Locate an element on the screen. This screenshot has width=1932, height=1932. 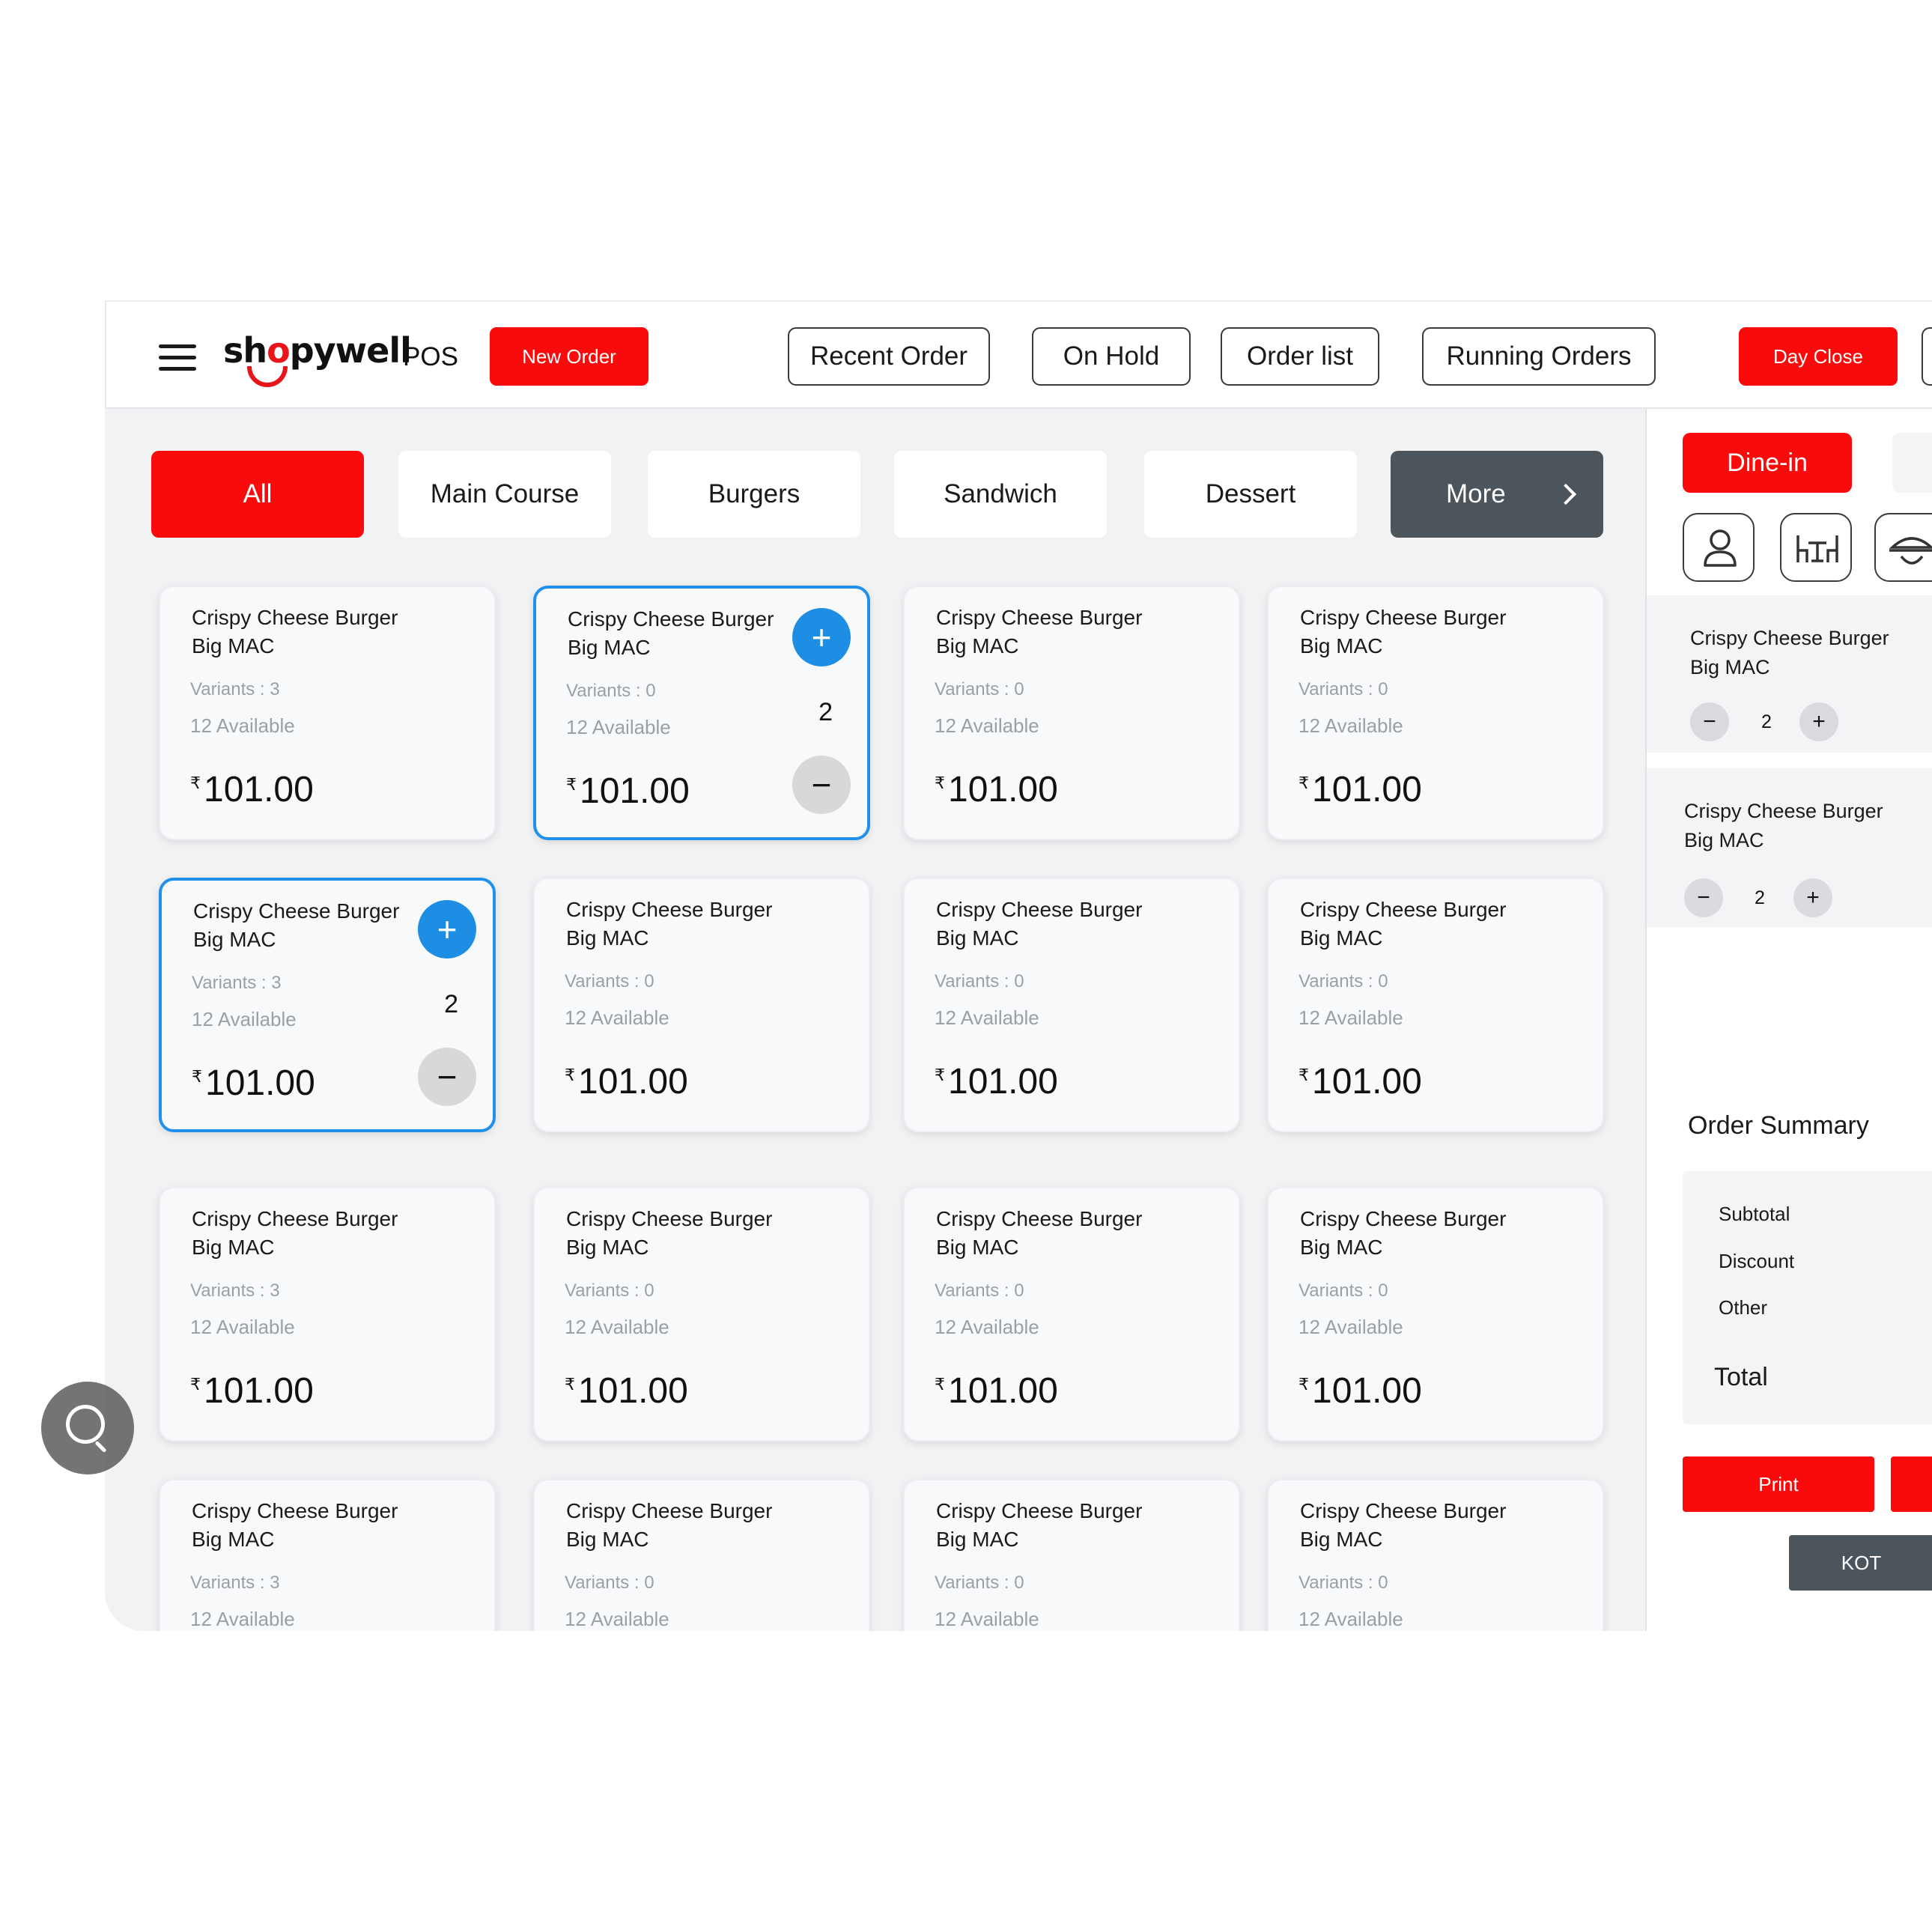
customer-button is located at coordinates (1719, 547).